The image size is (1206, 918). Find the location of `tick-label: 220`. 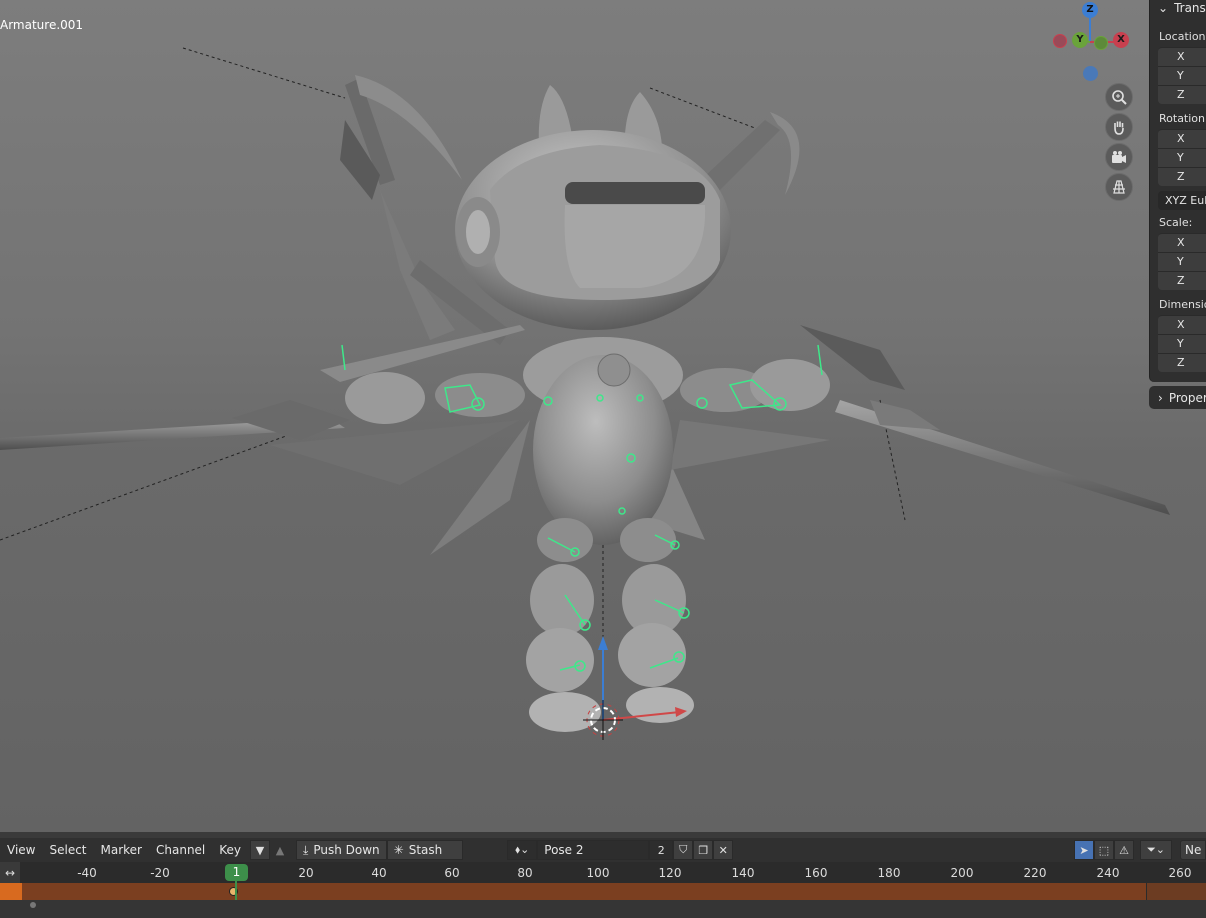

tick-label: 220 is located at coordinates (1035, 873).